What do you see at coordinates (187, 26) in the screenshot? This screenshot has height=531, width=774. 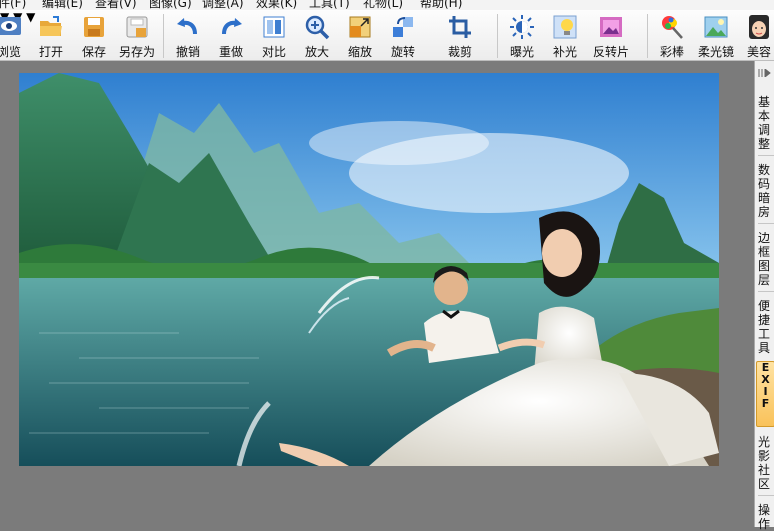 I see `undo-arrow-icon` at bounding box center [187, 26].